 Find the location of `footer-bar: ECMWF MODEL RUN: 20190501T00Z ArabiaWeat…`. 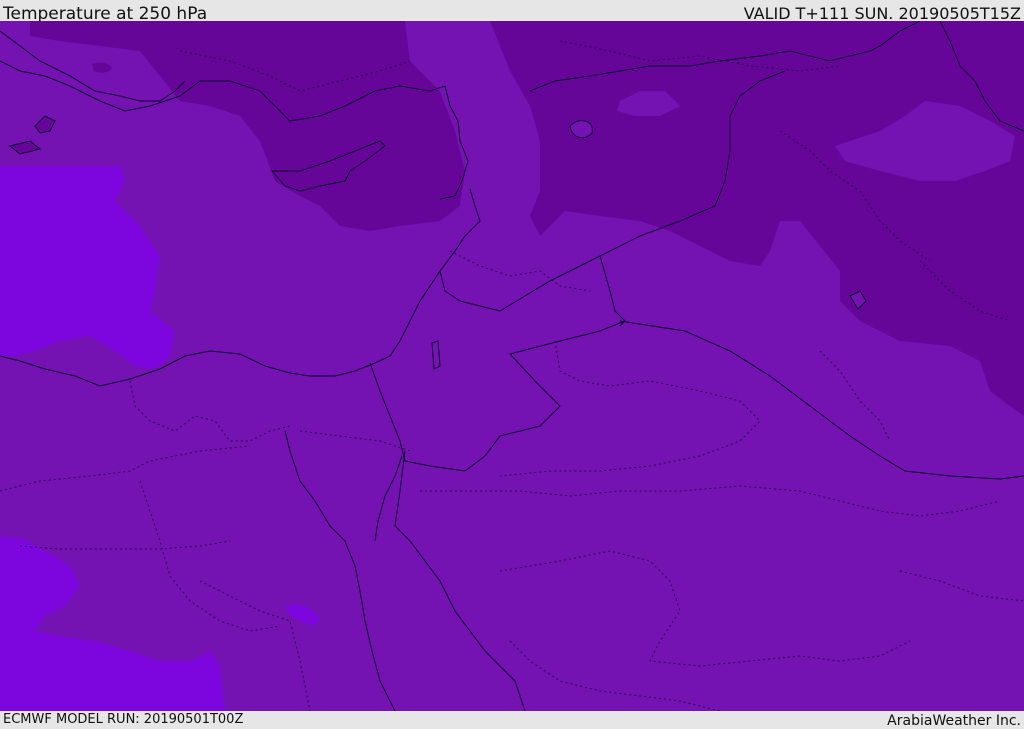

footer-bar: ECMWF MODEL RUN: 20190501T00Z ArabiaWeat… is located at coordinates (512, 720).